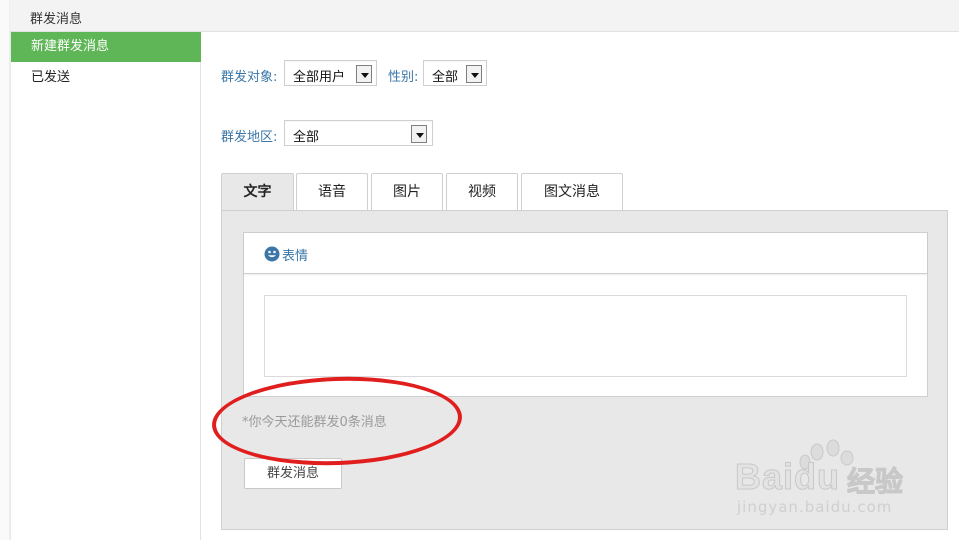 Image resolution: width=959 pixels, height=540 pixels. What do you see at coordinates (5, 270) in the screenshot?
I see `left-edge-strip` at bounding box center [5, 270].